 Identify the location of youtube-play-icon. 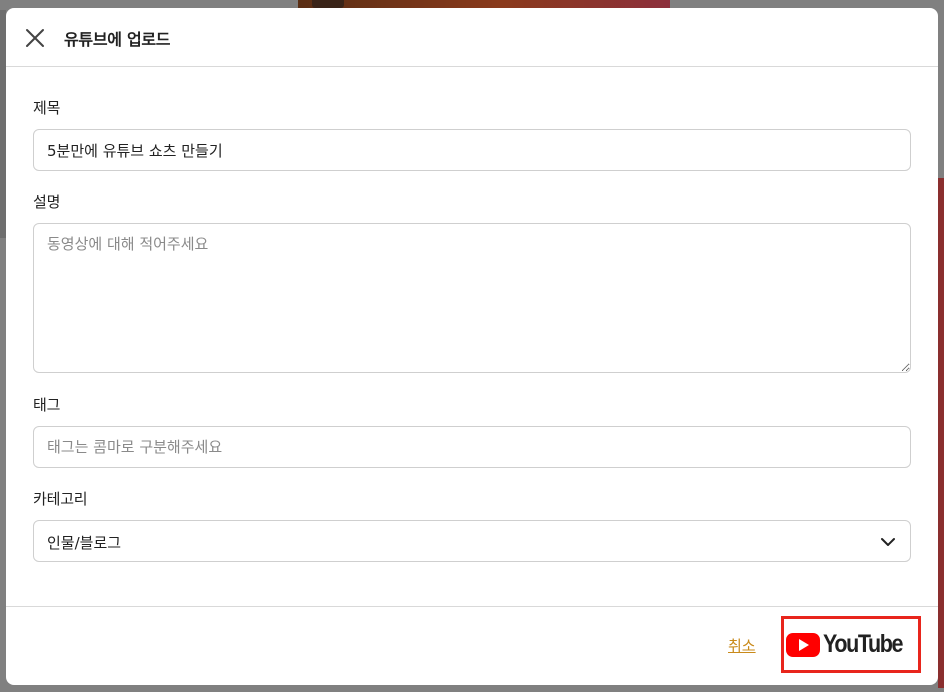
(803, 644).